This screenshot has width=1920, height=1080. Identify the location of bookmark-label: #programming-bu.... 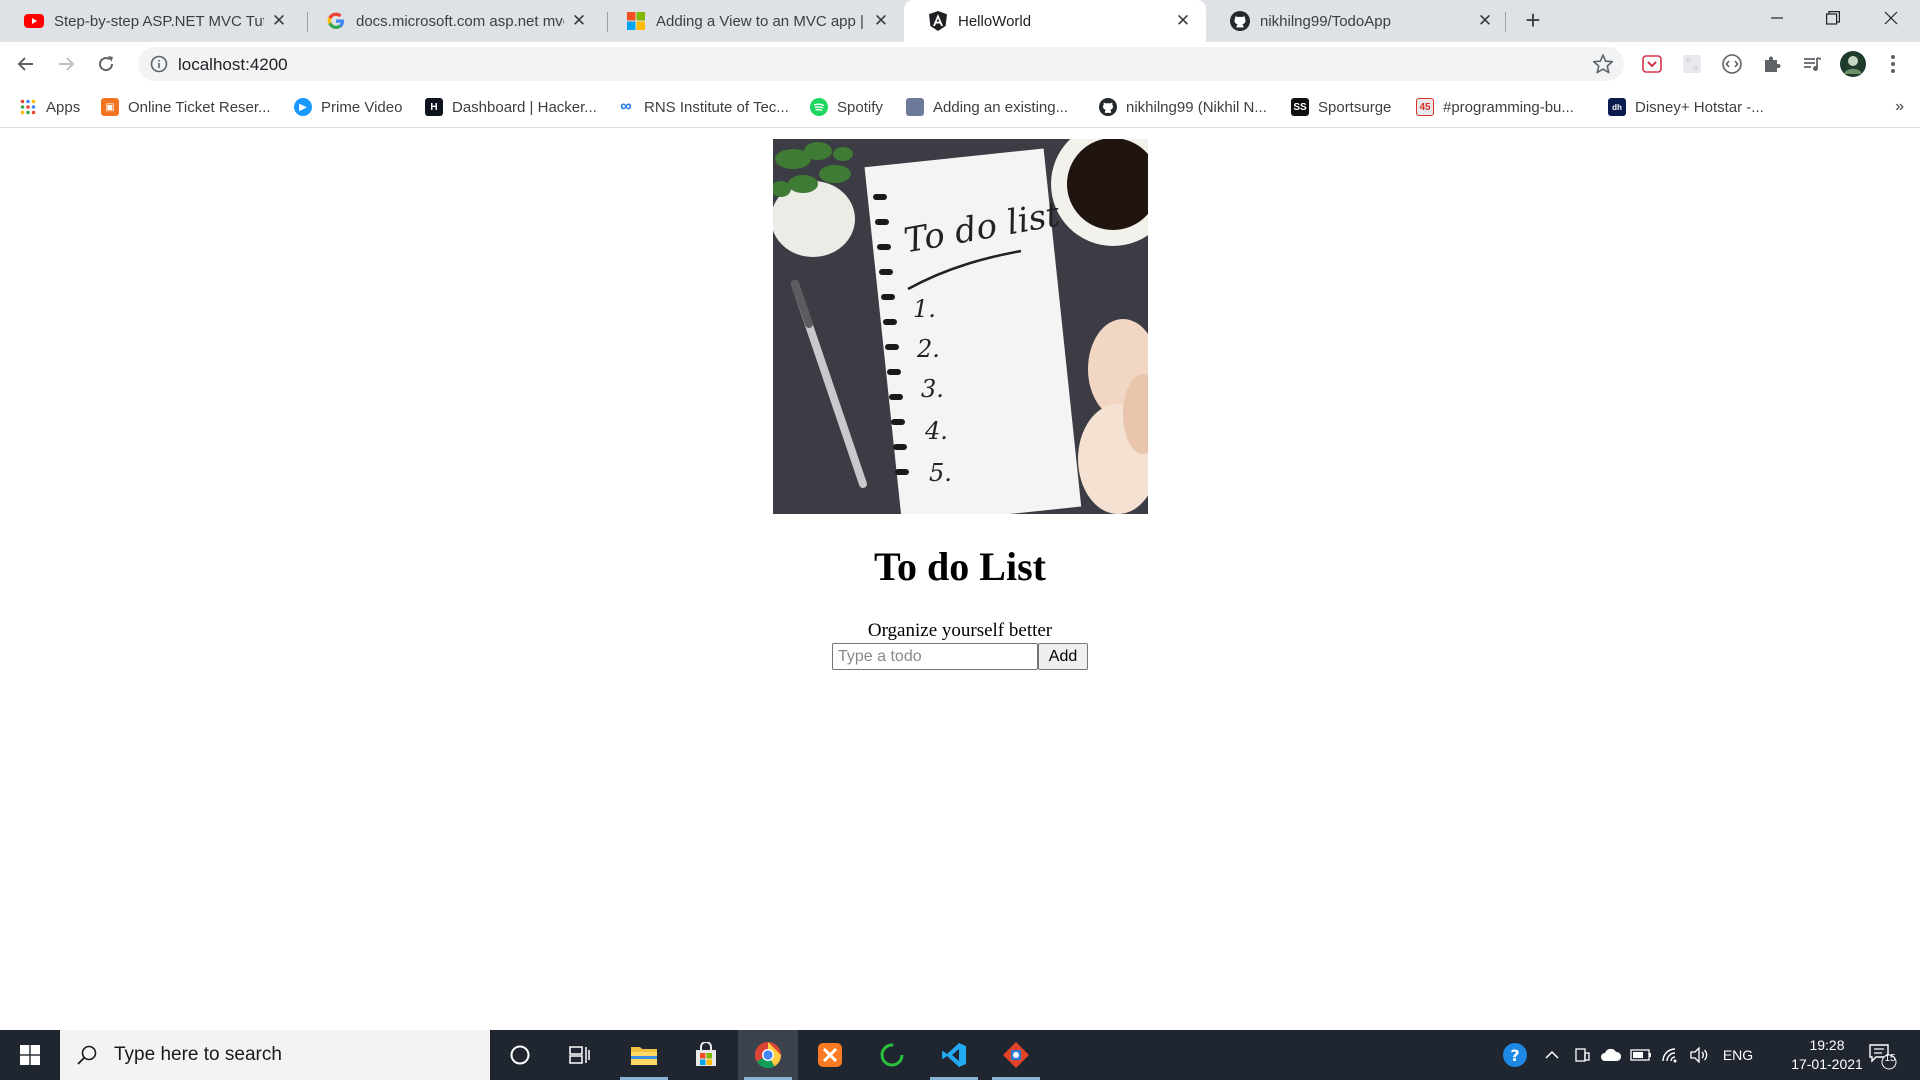
(1508, 107).